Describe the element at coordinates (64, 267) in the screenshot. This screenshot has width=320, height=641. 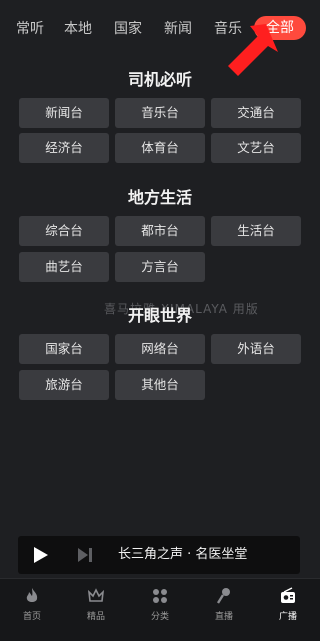
I see `station-category-button: 曲艺台` at that location.